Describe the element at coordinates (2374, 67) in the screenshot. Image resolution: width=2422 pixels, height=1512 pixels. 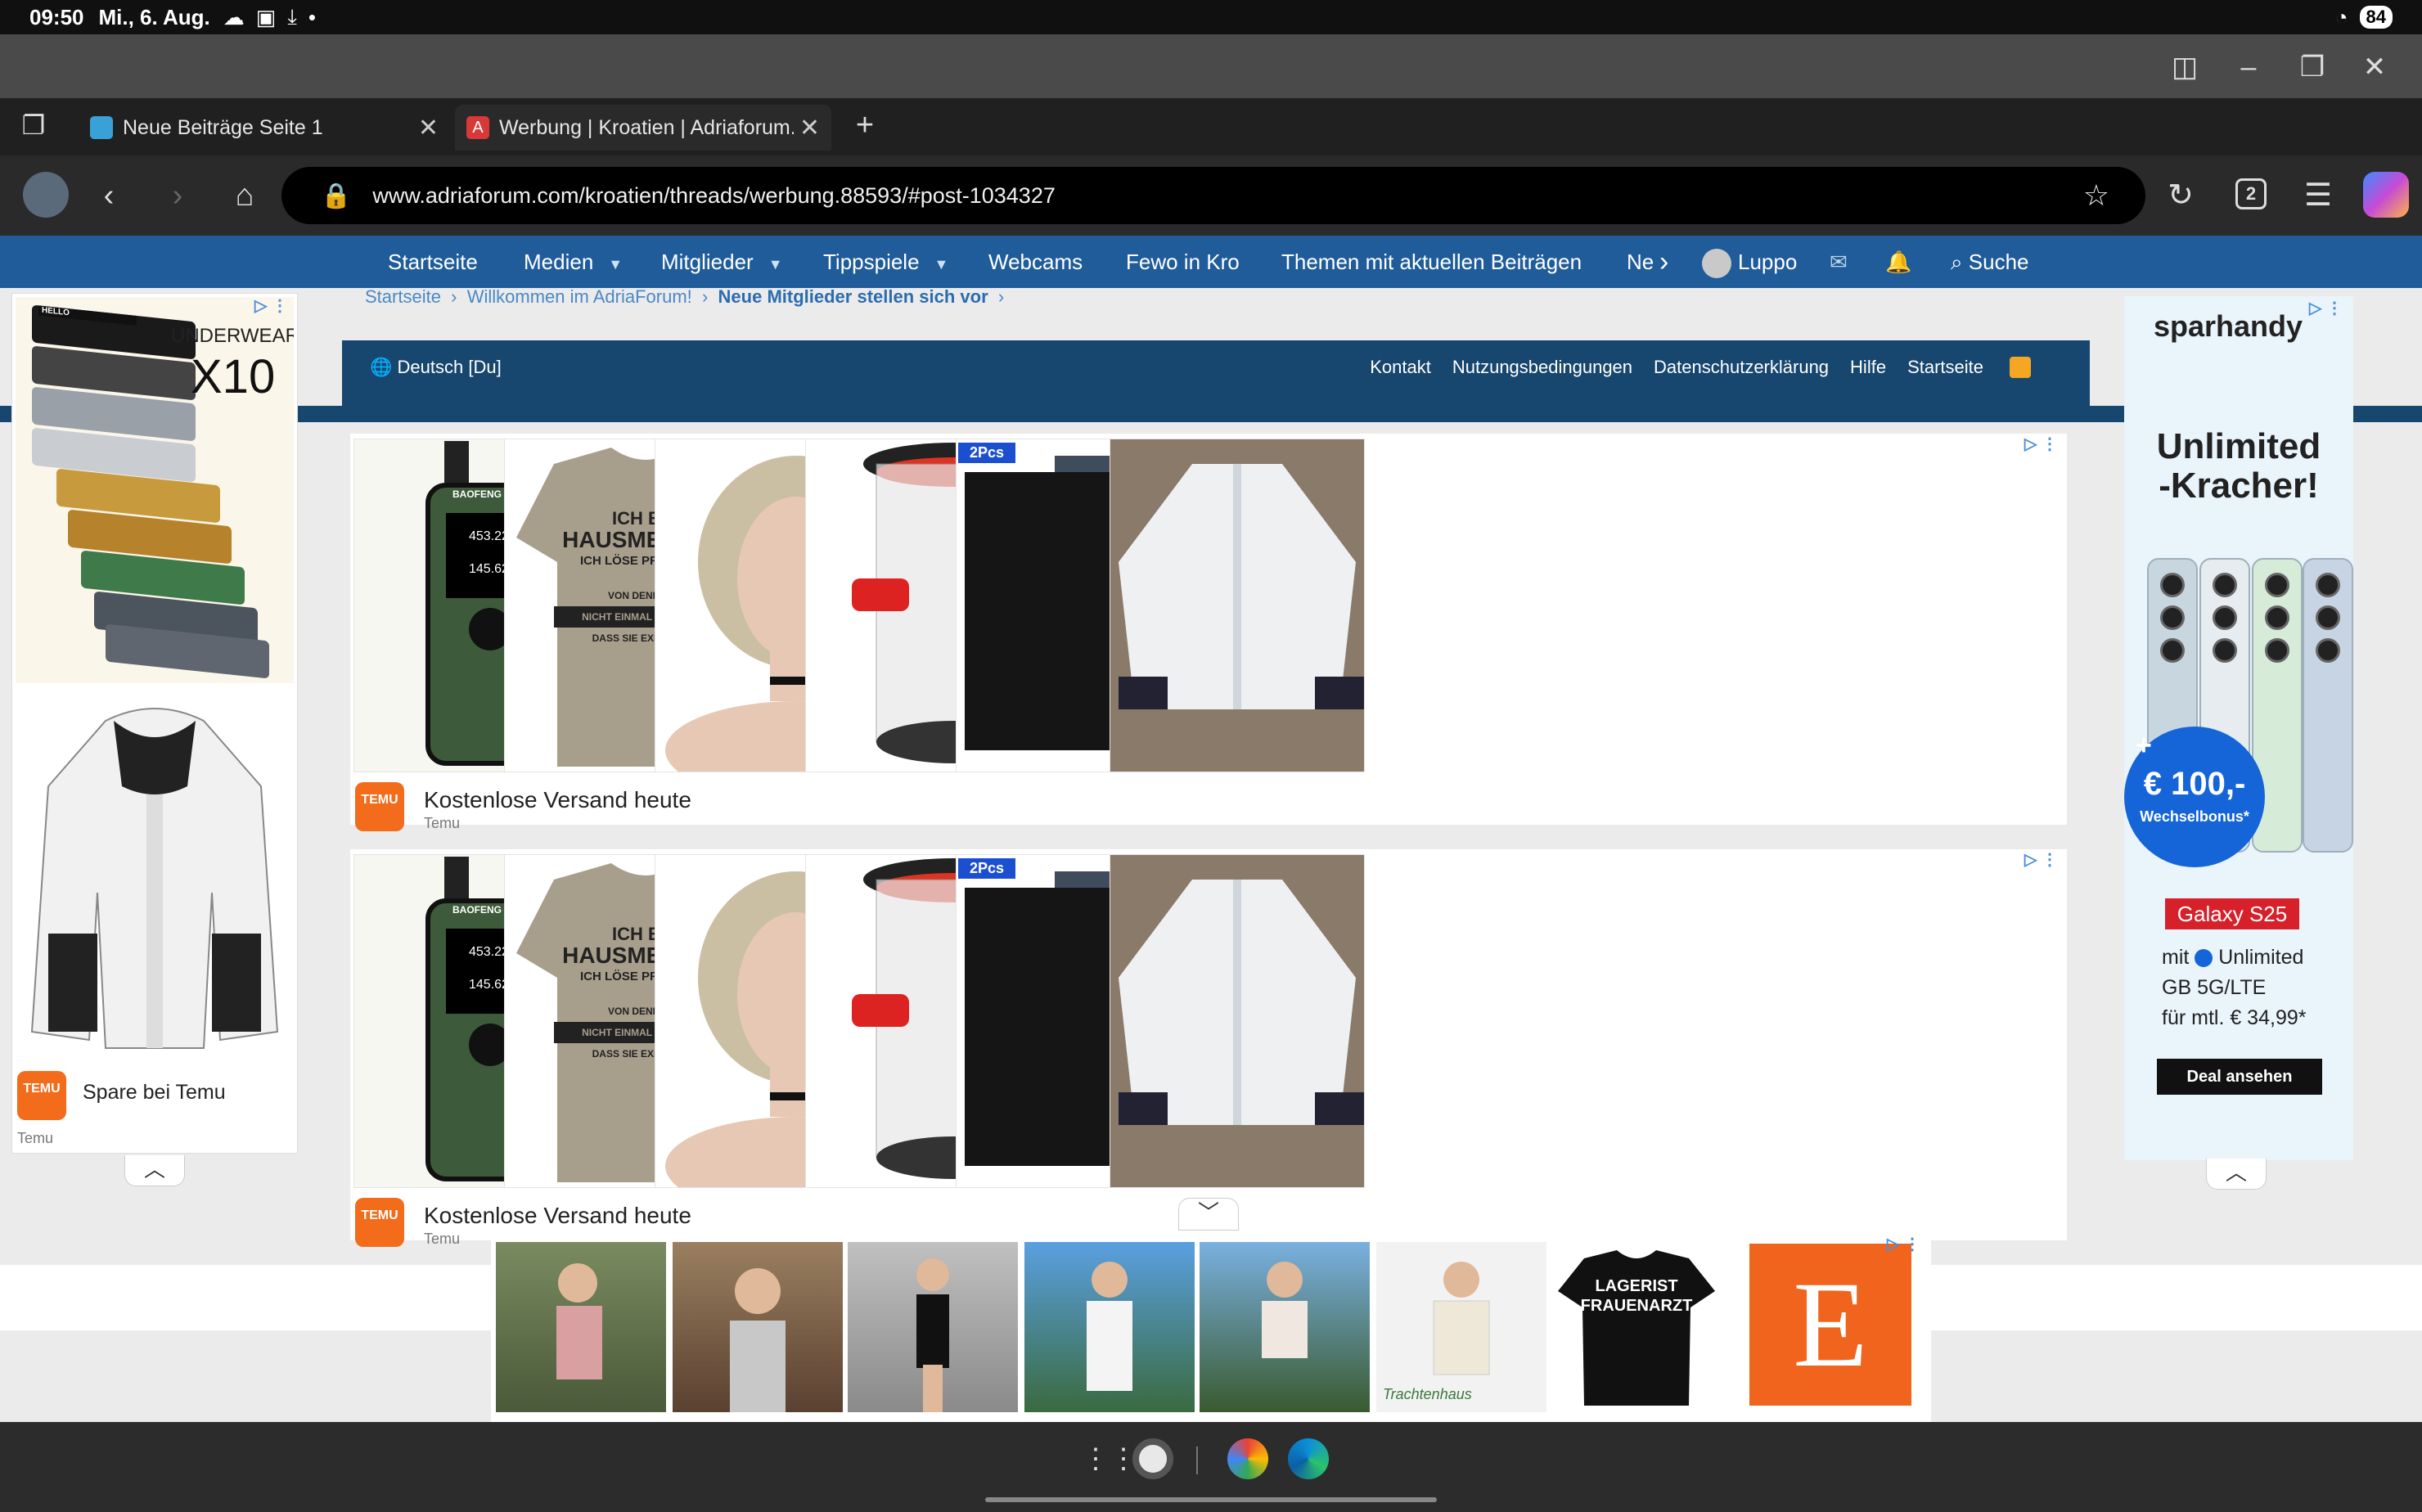
I see `close-window-icon: ✕` at that location.